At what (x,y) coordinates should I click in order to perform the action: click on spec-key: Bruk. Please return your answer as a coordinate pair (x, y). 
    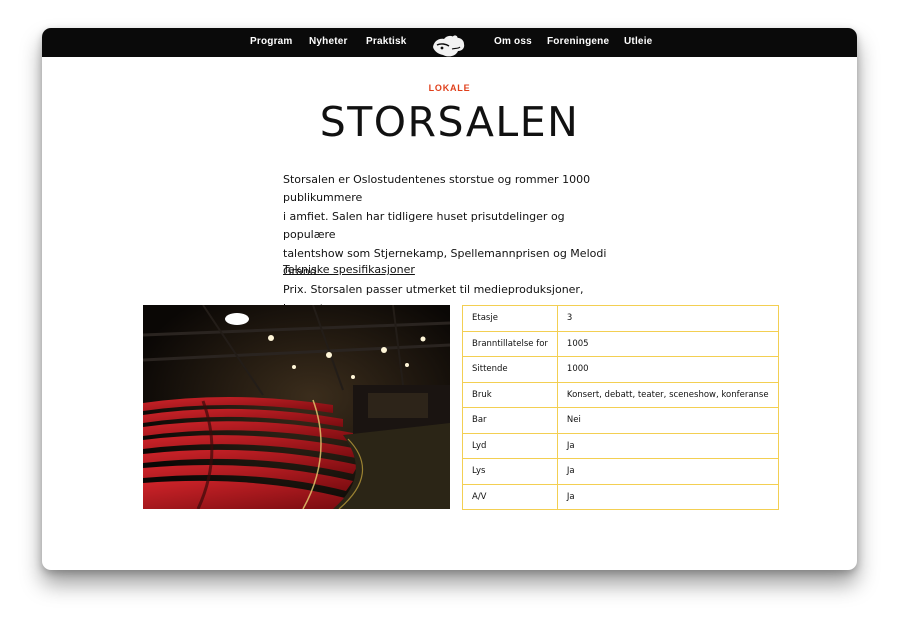
    Looking at the image, I should click on (510, 394).